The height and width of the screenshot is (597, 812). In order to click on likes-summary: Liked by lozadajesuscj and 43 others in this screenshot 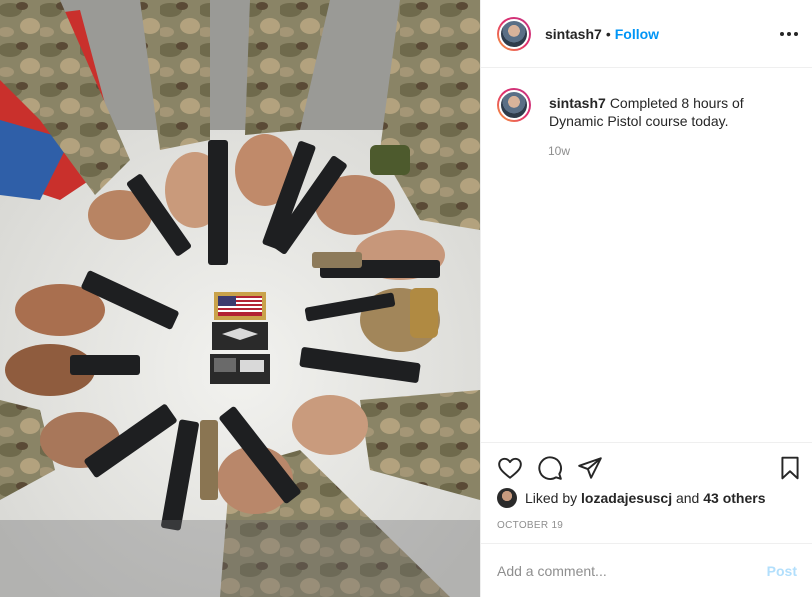, I will do `click(631, 498)`.